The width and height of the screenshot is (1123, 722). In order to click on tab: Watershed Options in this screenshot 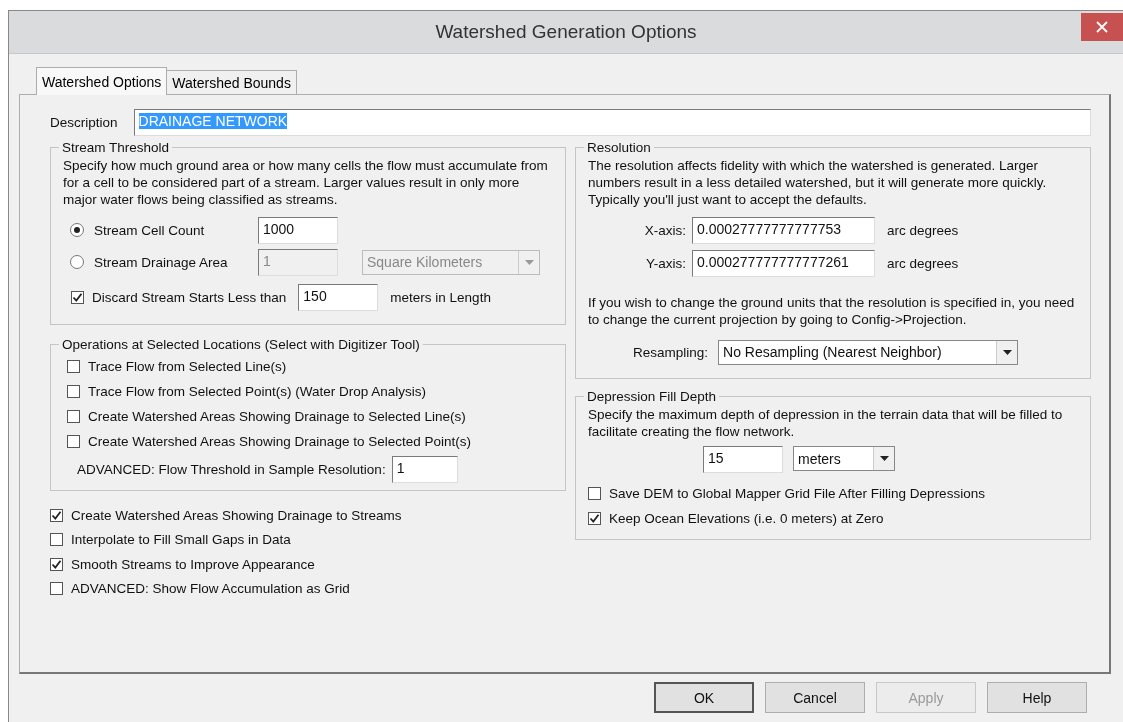, I will do `click(102, 81)`.